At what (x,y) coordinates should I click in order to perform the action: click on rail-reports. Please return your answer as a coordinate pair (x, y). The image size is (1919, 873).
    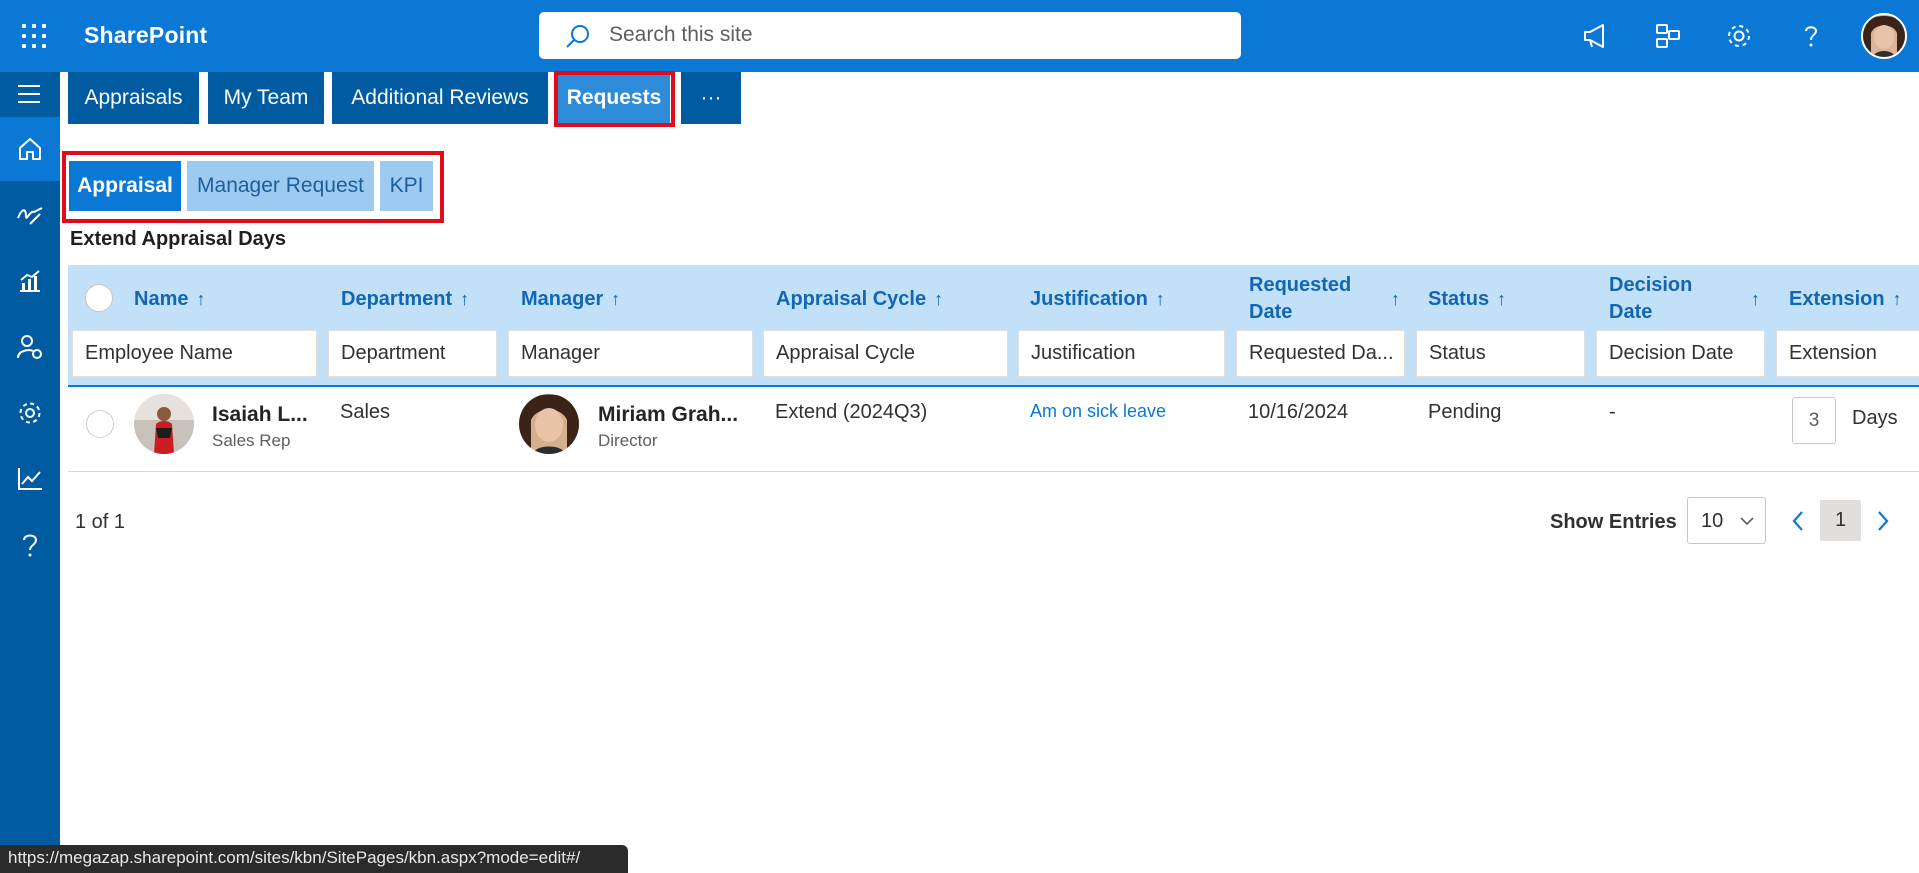
    Looking at the image, I should click on (30, 281).